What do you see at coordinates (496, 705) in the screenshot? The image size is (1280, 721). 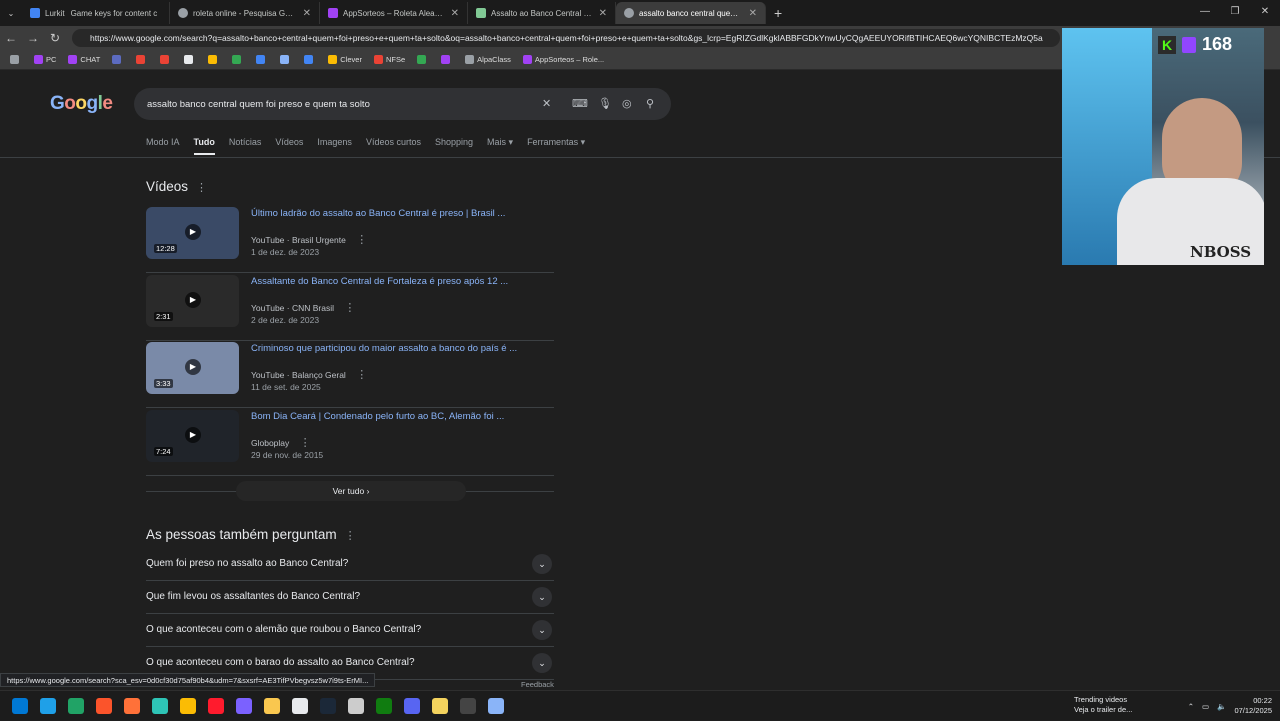 I see `notepad-icon` at bounding box center [496, 705].